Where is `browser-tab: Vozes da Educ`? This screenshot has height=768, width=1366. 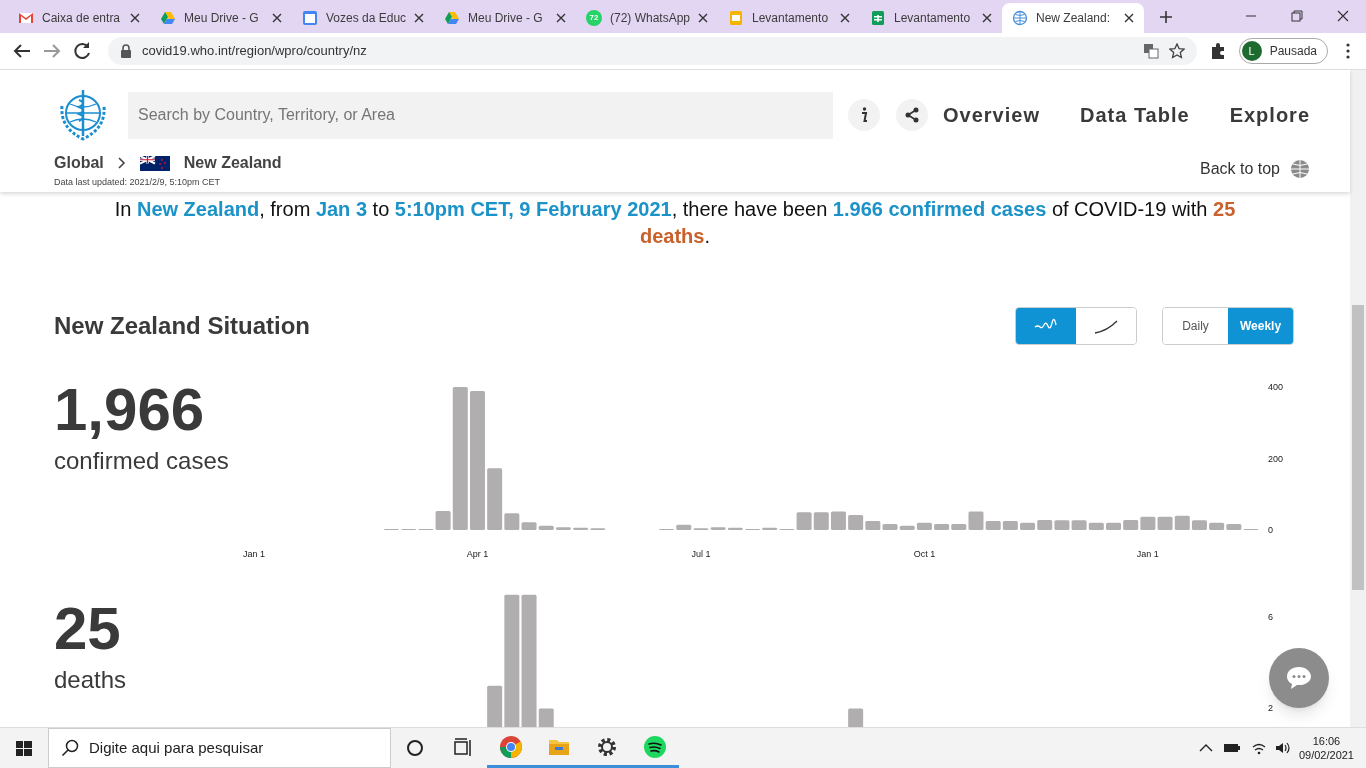 browser-tab: Vozes da Educ is located at coordinates (363, 18).